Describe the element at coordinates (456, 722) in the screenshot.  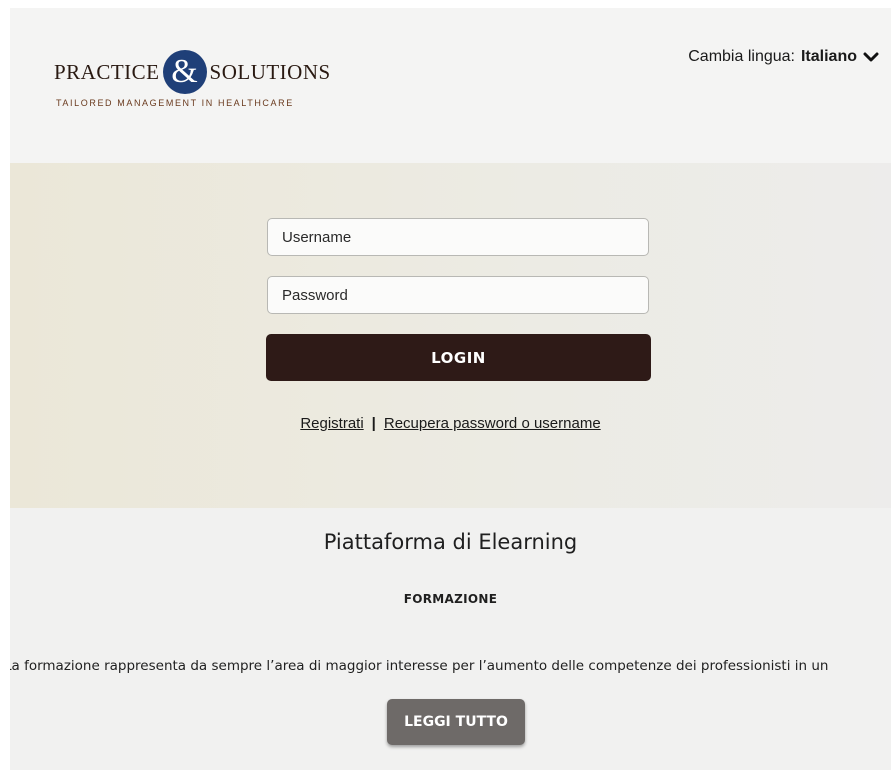
I see `read-more-button: LEGGI TUTTO` at that location.